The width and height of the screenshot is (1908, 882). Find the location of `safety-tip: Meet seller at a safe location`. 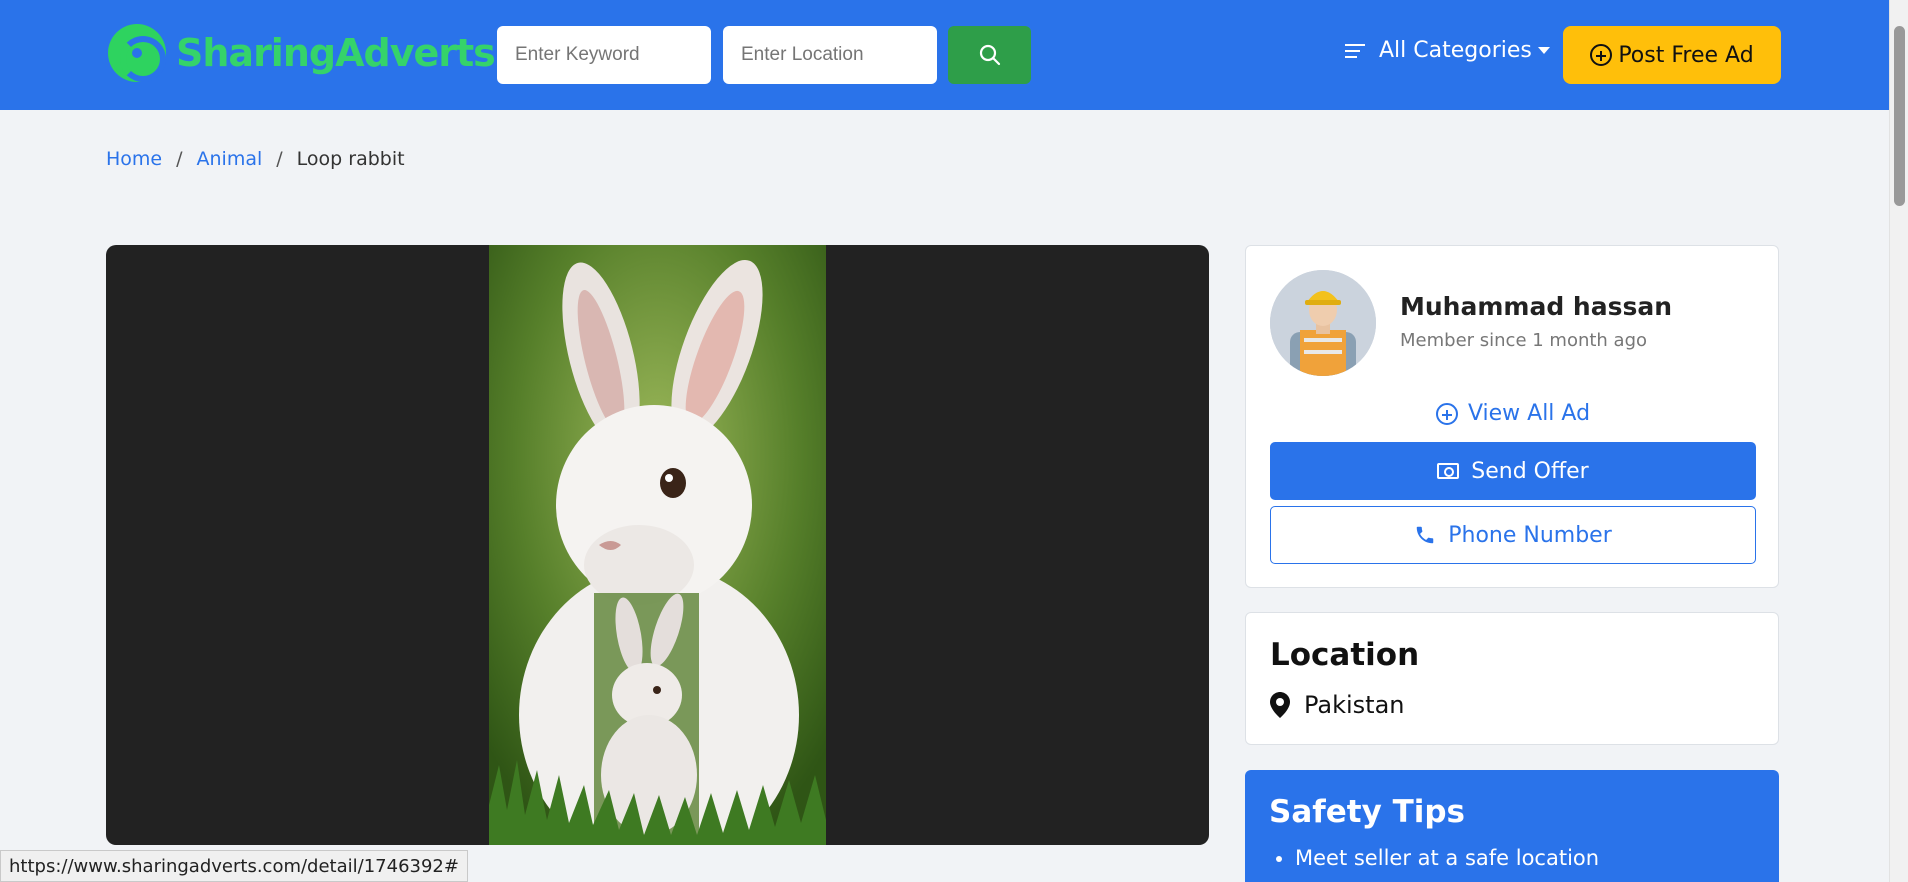

safety-tip: Meet seller at a safe location is located at coordinates (1447, 858).